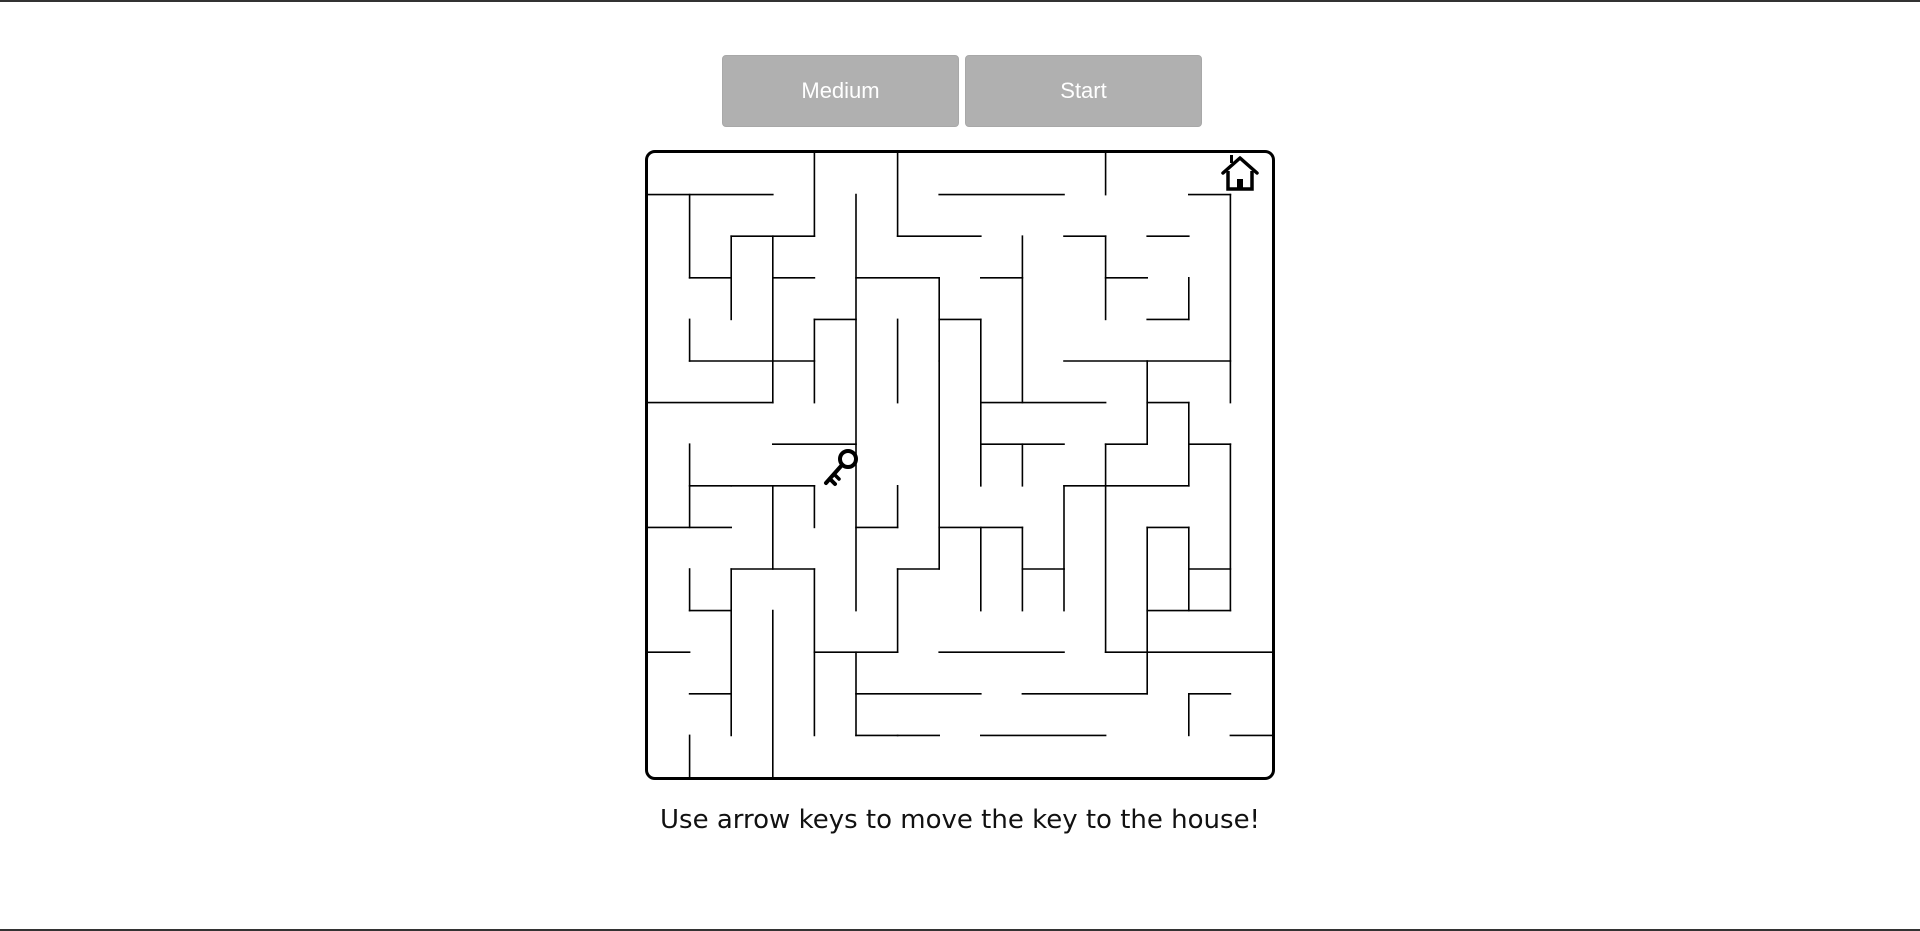 The image size is (1920, 931). I want to click on controls-bar: Medium Start, so click(962, 91).